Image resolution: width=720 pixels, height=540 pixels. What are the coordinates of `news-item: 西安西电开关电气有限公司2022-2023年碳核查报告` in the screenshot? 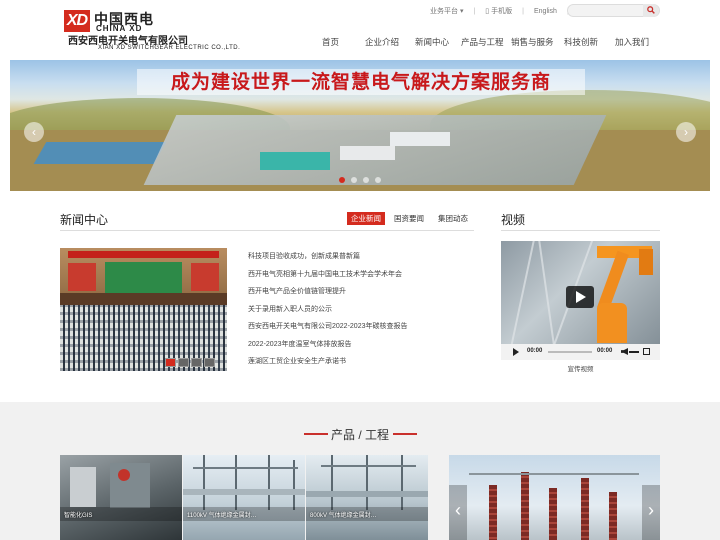 It's located at (327, 326).